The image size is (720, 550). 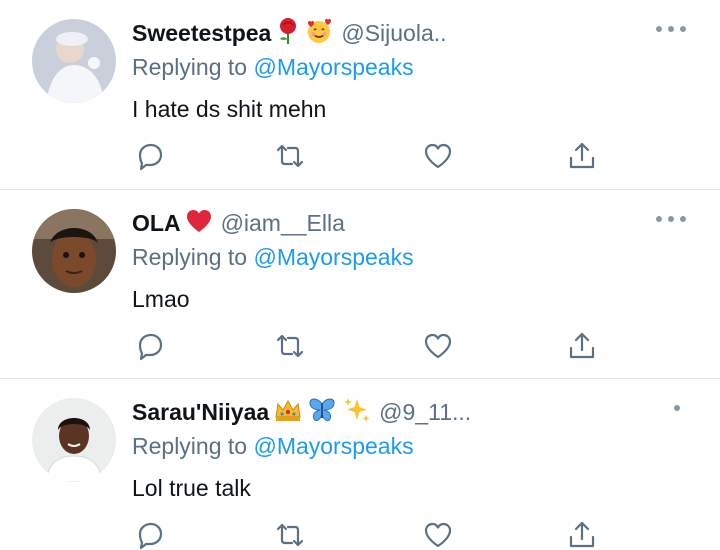 What do you see at coordinates (322, 412) in the screenshot?
I see `butterfly-emoji` at bounding box center [322, 412].